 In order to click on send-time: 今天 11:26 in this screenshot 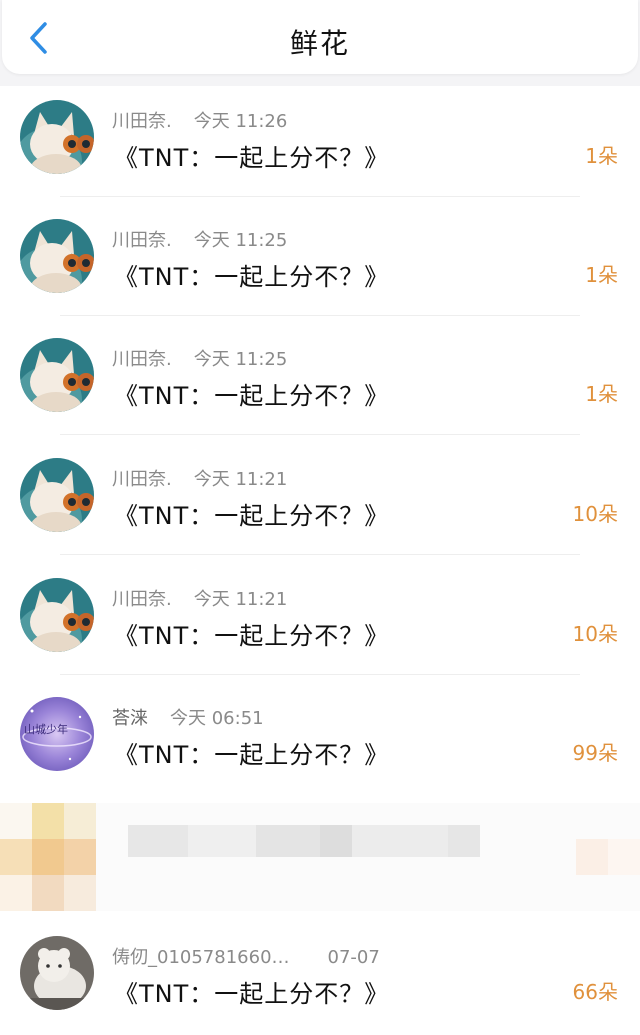, I will do `click(240, 121)`.